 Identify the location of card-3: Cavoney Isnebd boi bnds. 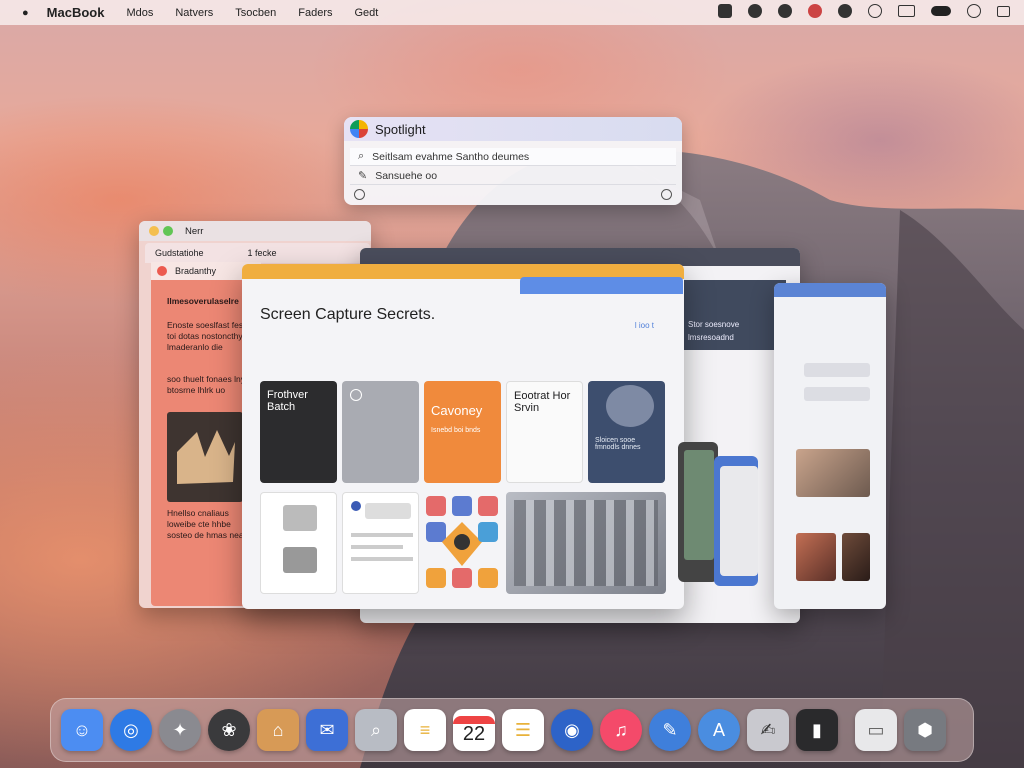
(462, 432).